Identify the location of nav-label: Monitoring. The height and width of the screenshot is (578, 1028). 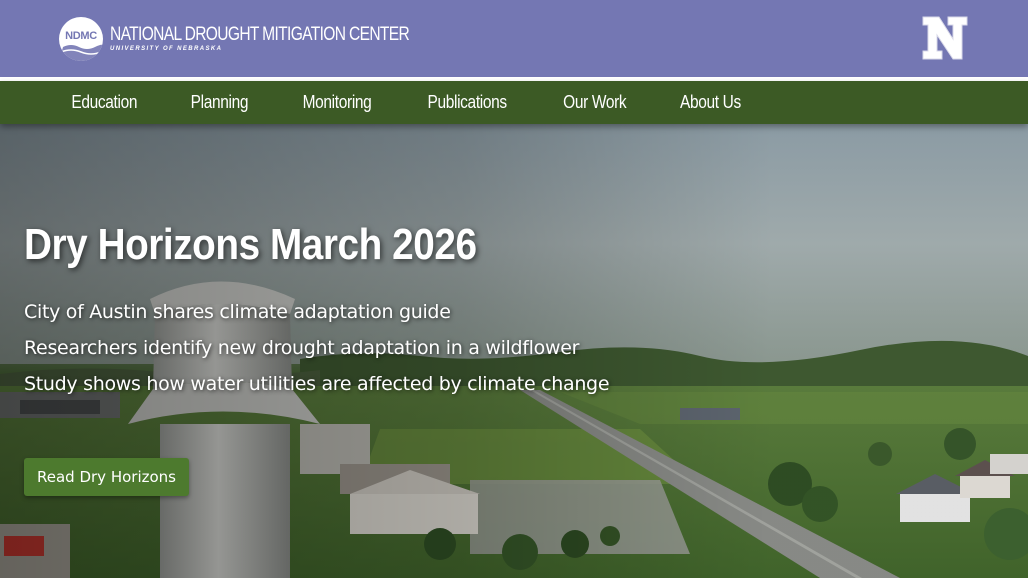
(337, 102).